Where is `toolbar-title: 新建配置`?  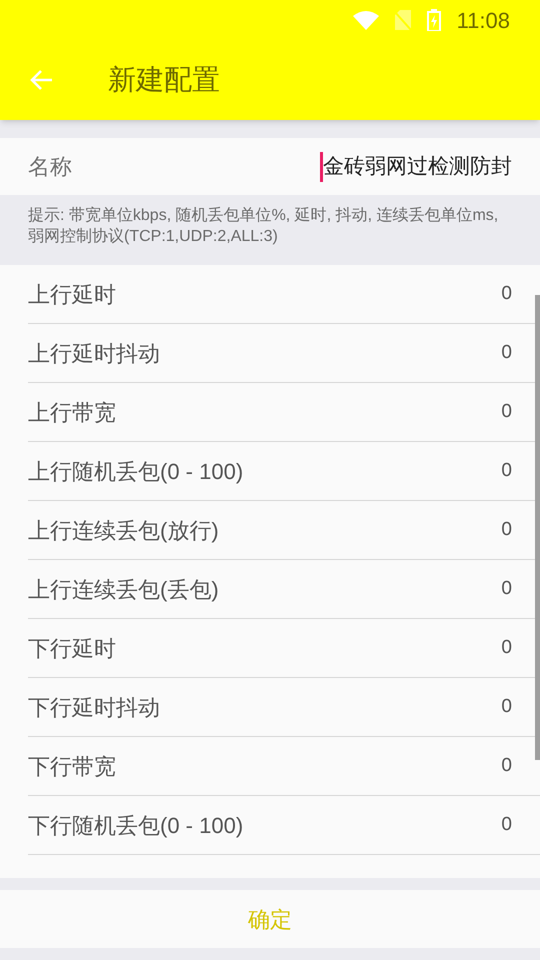
toolbar-title: 新建配置 is located at coordinates (164, 80).